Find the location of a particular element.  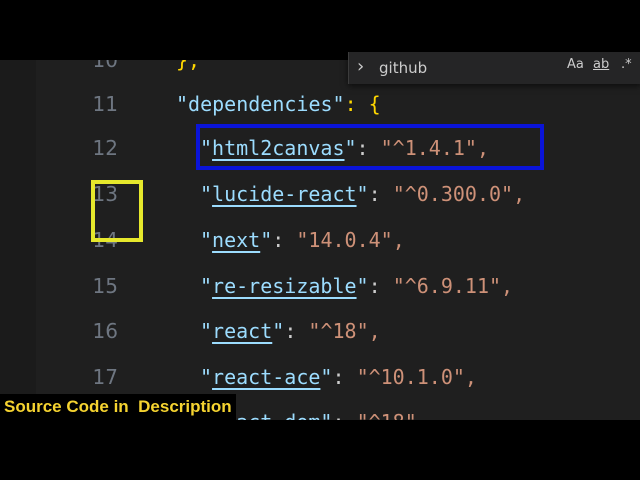

match-case-icon: Aa is located at coordinates (575, 64).